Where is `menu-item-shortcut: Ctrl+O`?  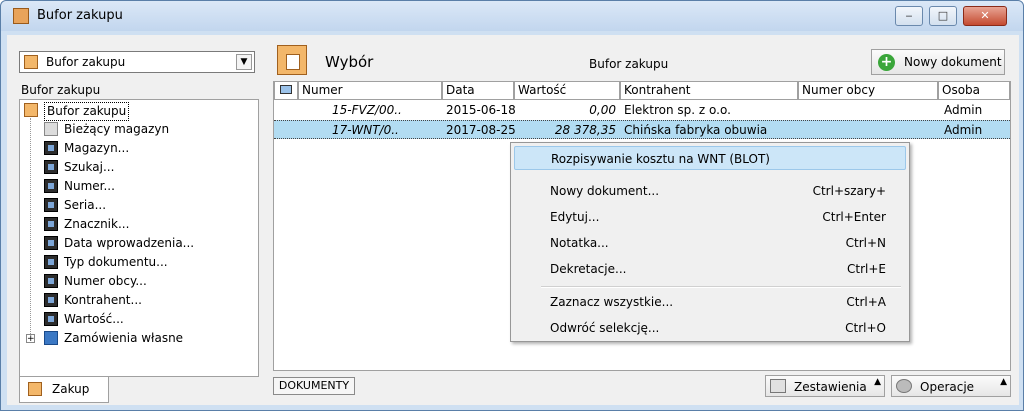 menu-item-shortcut: Ctrl+O is located at coordinates (865, 328).